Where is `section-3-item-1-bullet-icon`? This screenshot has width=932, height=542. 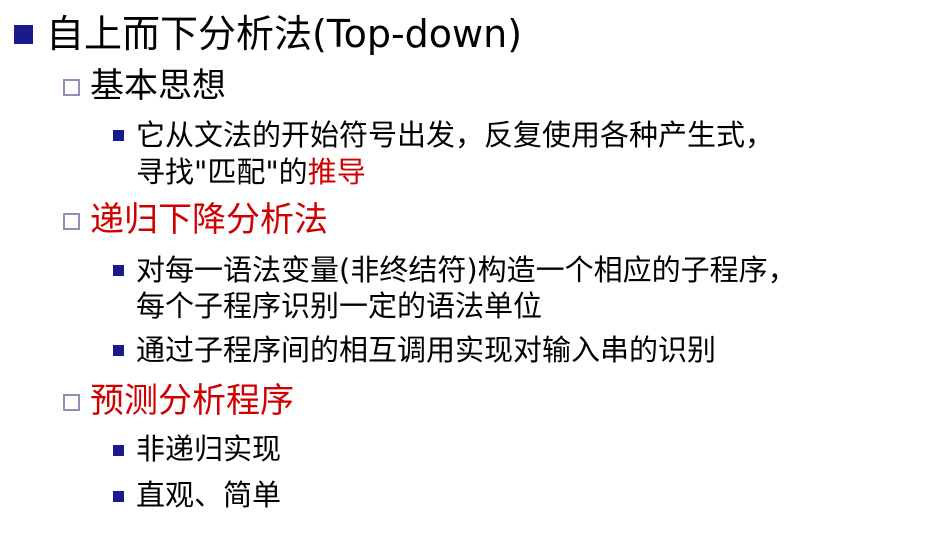 section-3-item-1-bullet-icon is located at coordinates (118, 450).